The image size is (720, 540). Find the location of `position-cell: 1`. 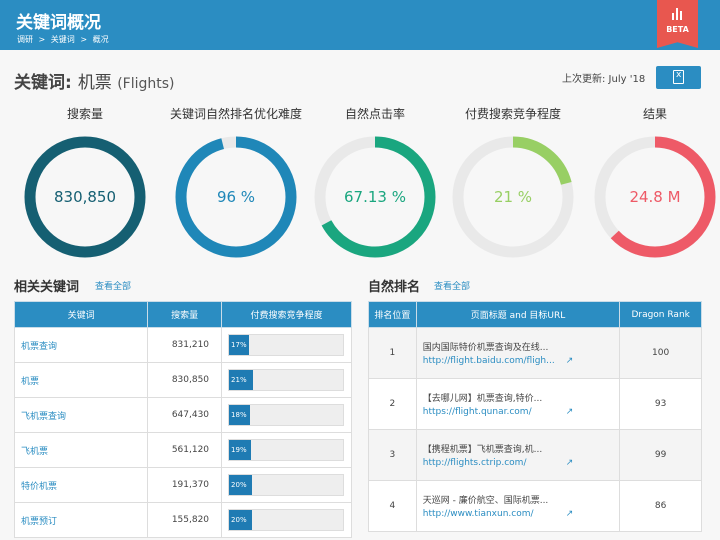

position-cell: 1 is located at coordinates (392, 353).